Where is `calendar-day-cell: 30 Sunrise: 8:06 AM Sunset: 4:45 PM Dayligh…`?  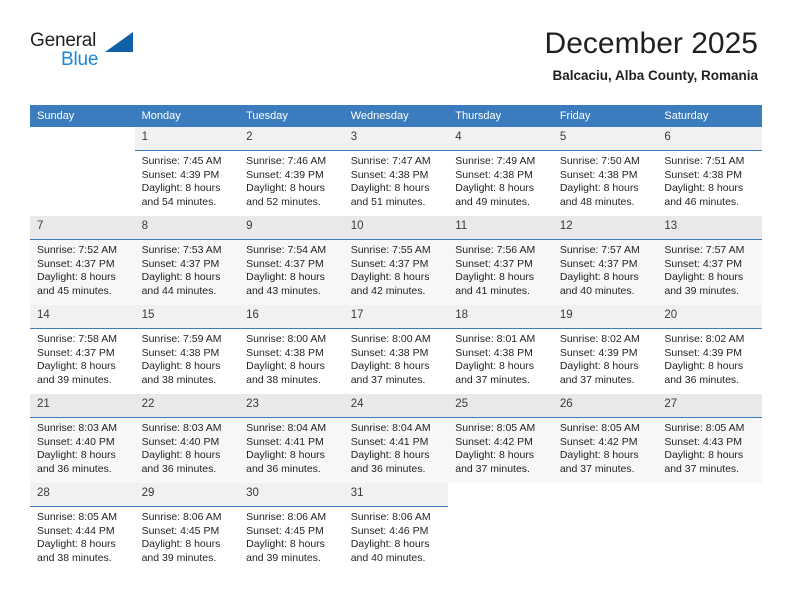 calendar-day-cell: 30 Sunrise: 8:06 AM Sunset: 4:45 PM Dayligh… is located at coordinates (291, 527).